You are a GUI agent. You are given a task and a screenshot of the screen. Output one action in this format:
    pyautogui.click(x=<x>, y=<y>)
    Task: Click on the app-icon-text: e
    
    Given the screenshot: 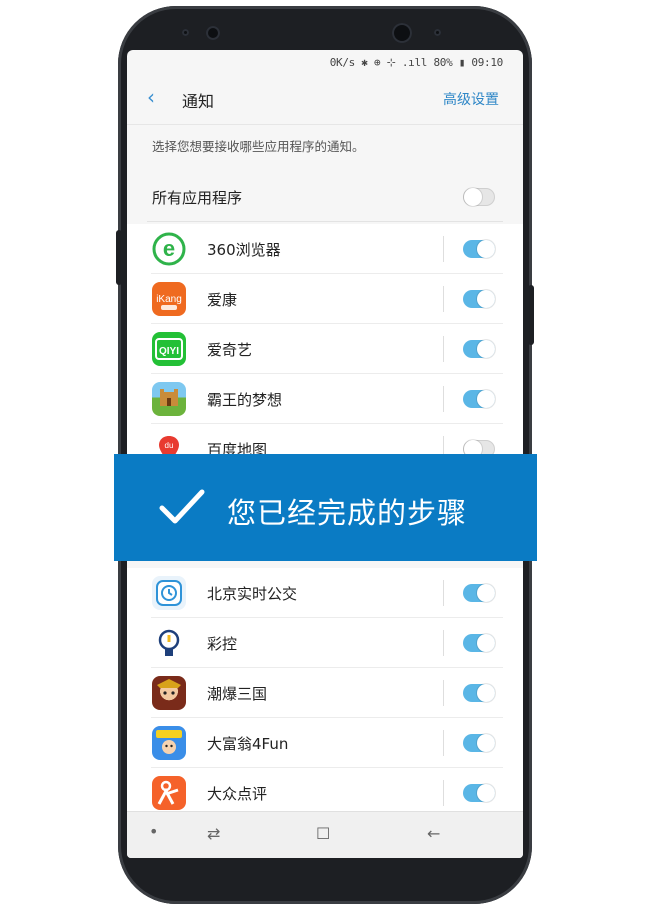 What is the action you would take?
    pyautogui.click(x=169, y=248)
    